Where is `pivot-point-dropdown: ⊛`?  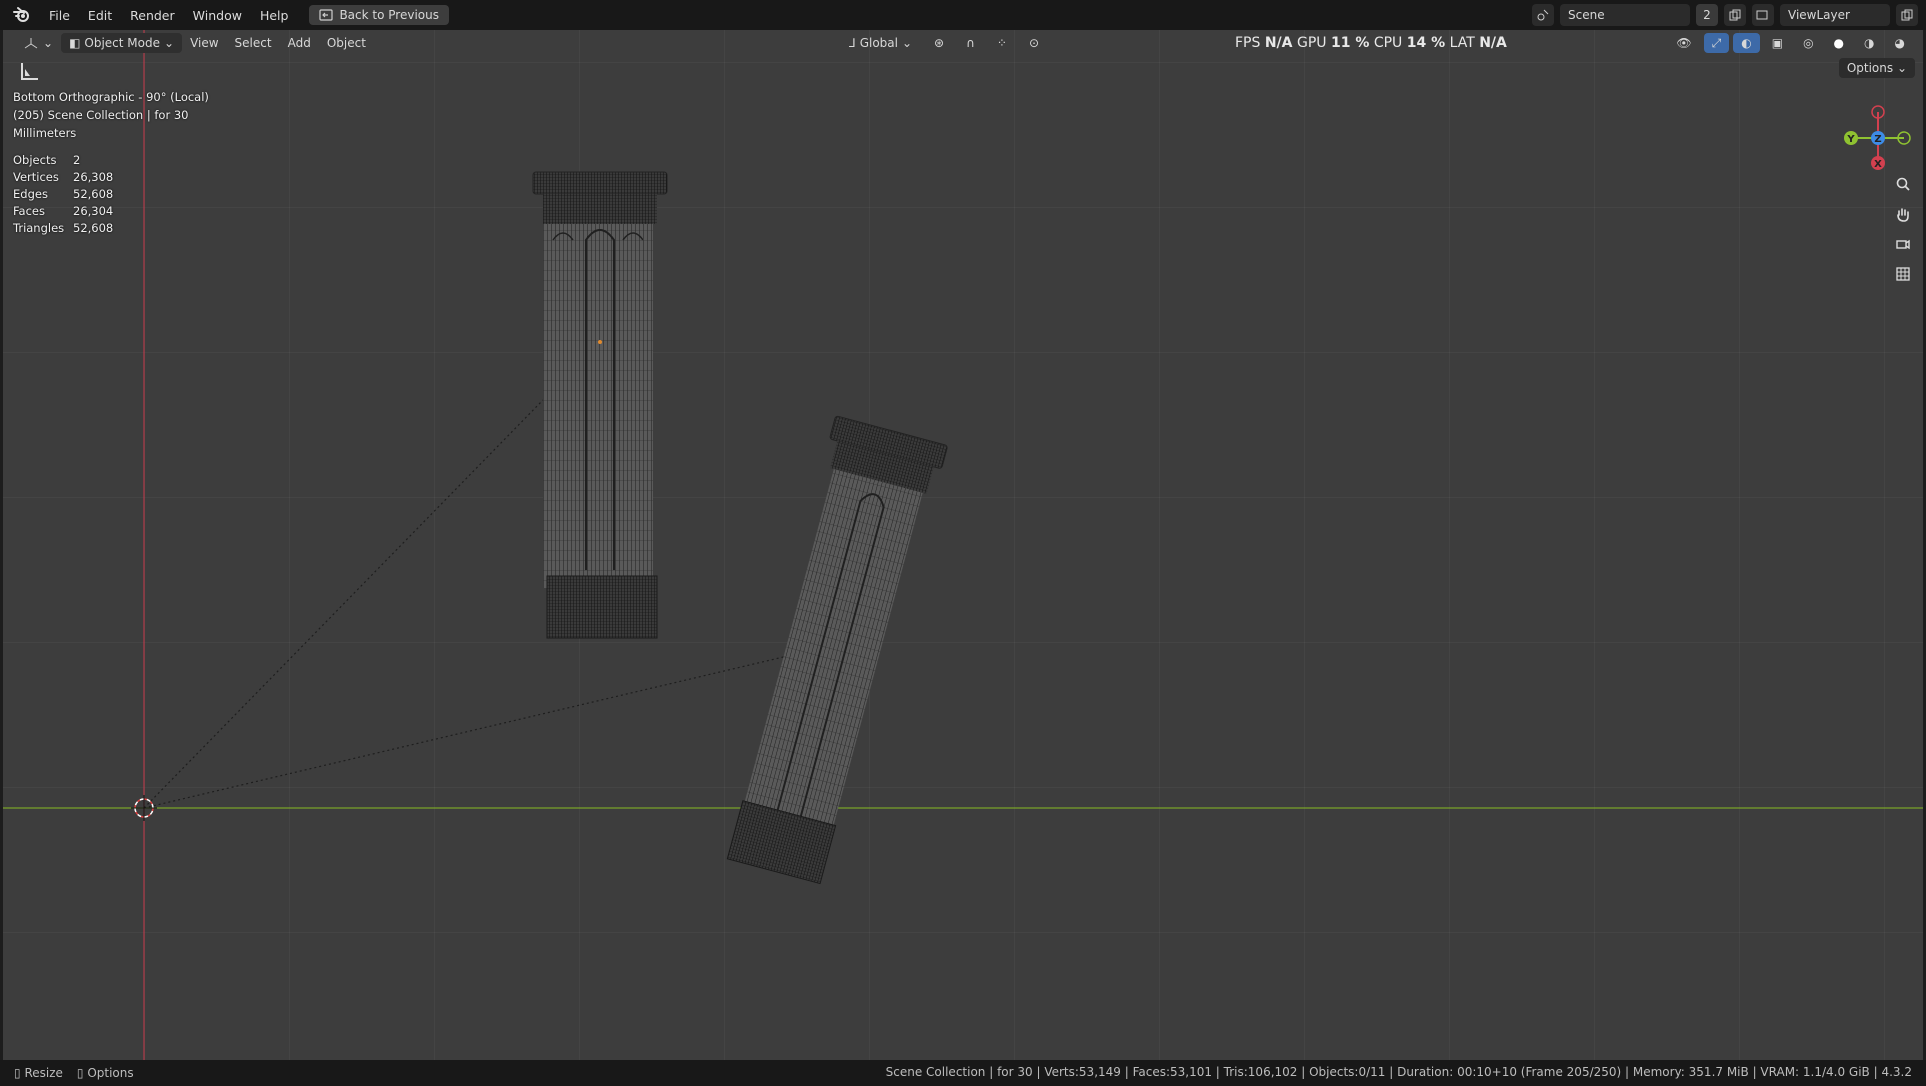 pivot-point-dropdown: ⊛ is located at coordinates (939, 43).